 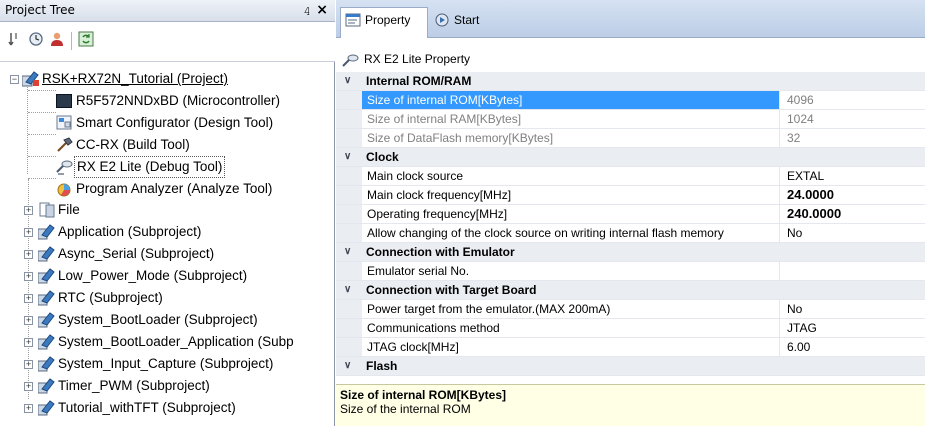 I want to click on debug-tool-icon, so click(x=64, y=167).